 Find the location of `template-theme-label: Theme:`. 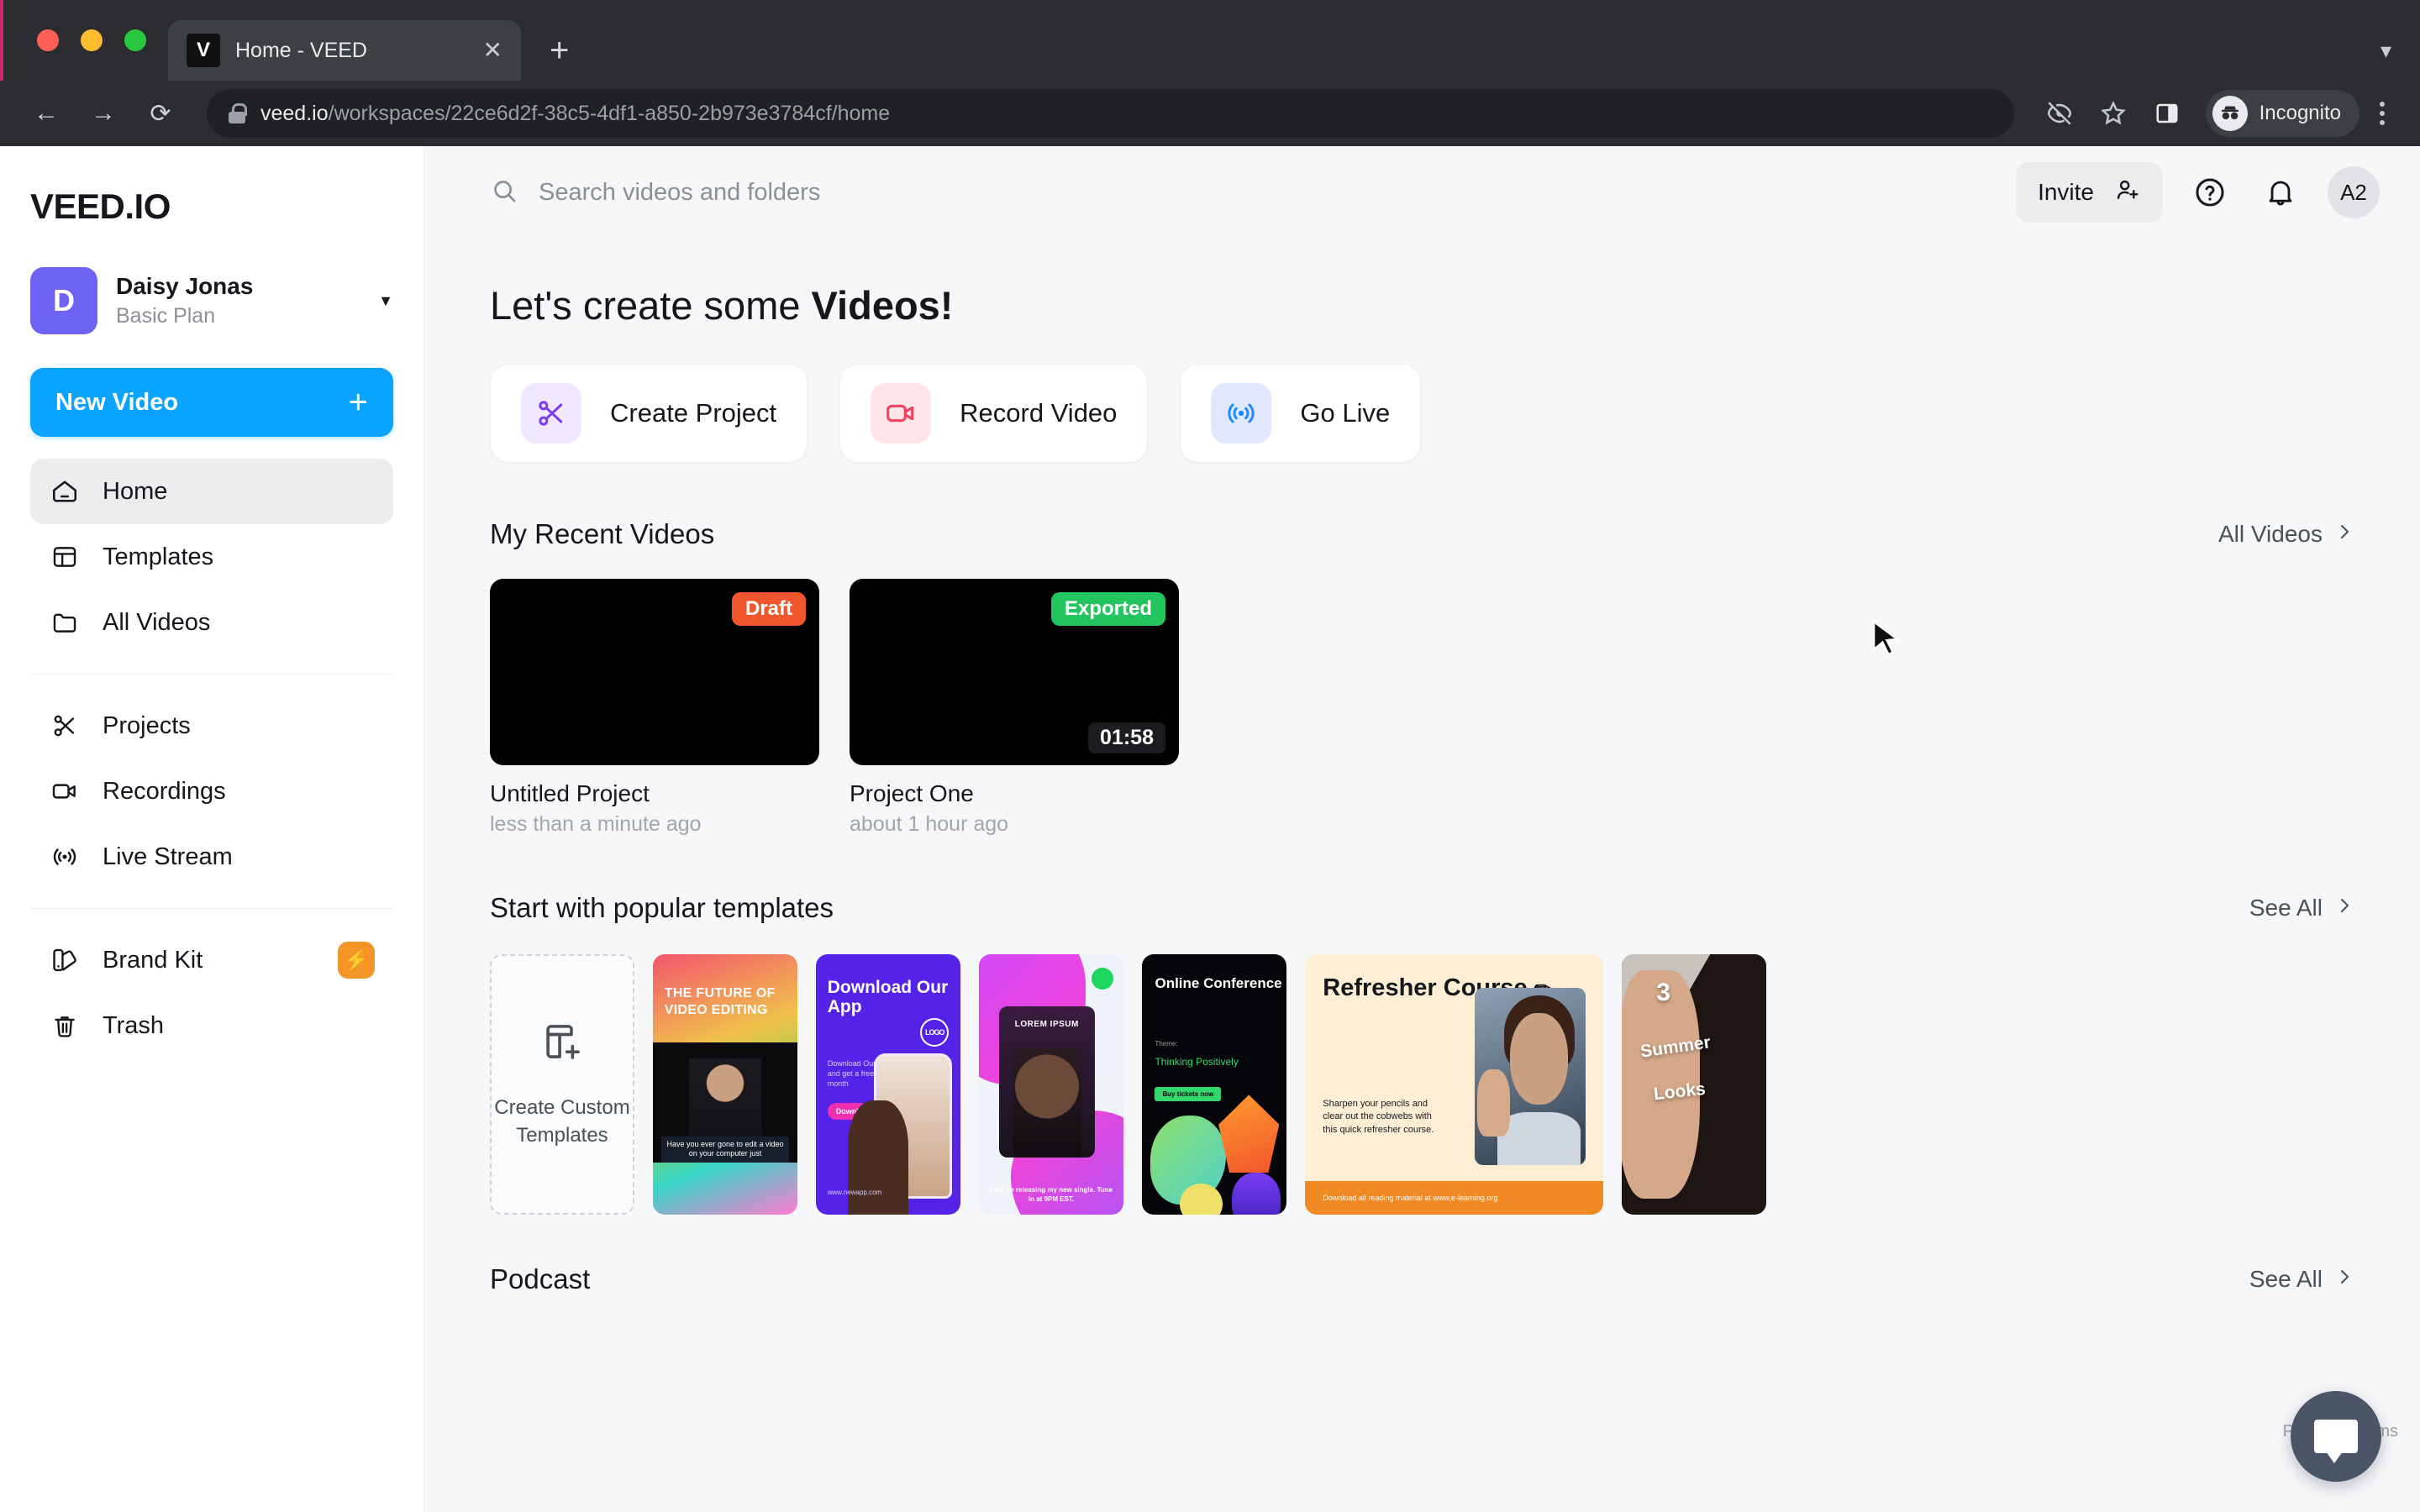

template-theme-label: Theme: is located at coordinates (1166, 1044).